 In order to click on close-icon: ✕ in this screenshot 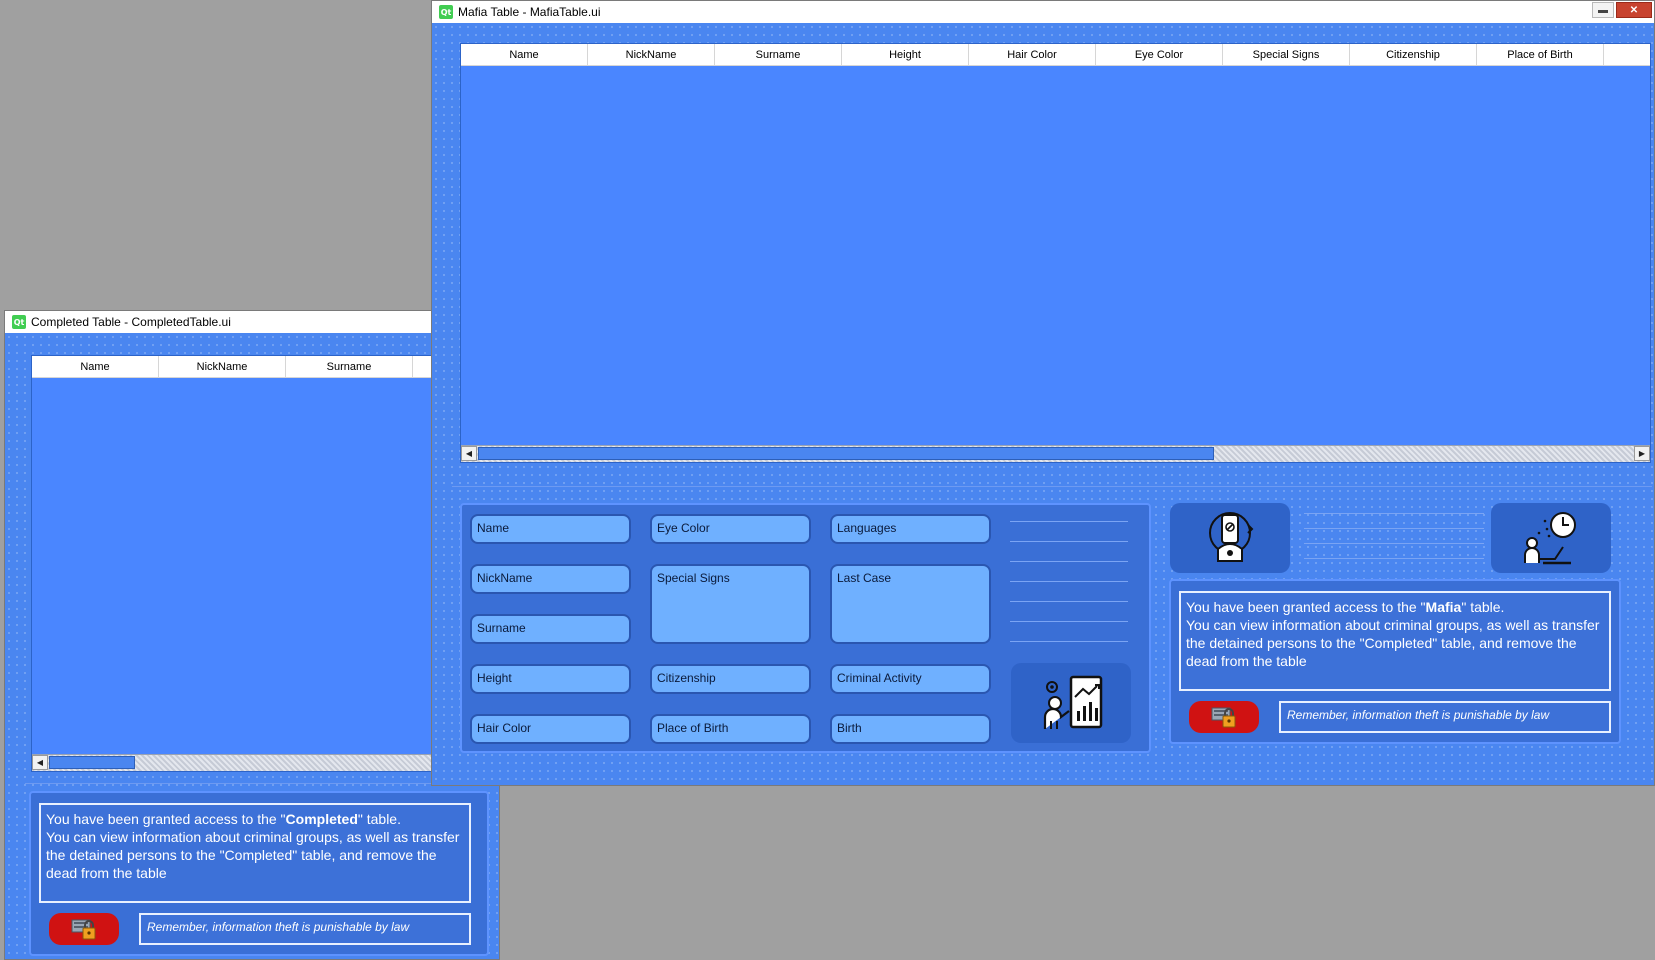, I will do `click(1634, 10)`.